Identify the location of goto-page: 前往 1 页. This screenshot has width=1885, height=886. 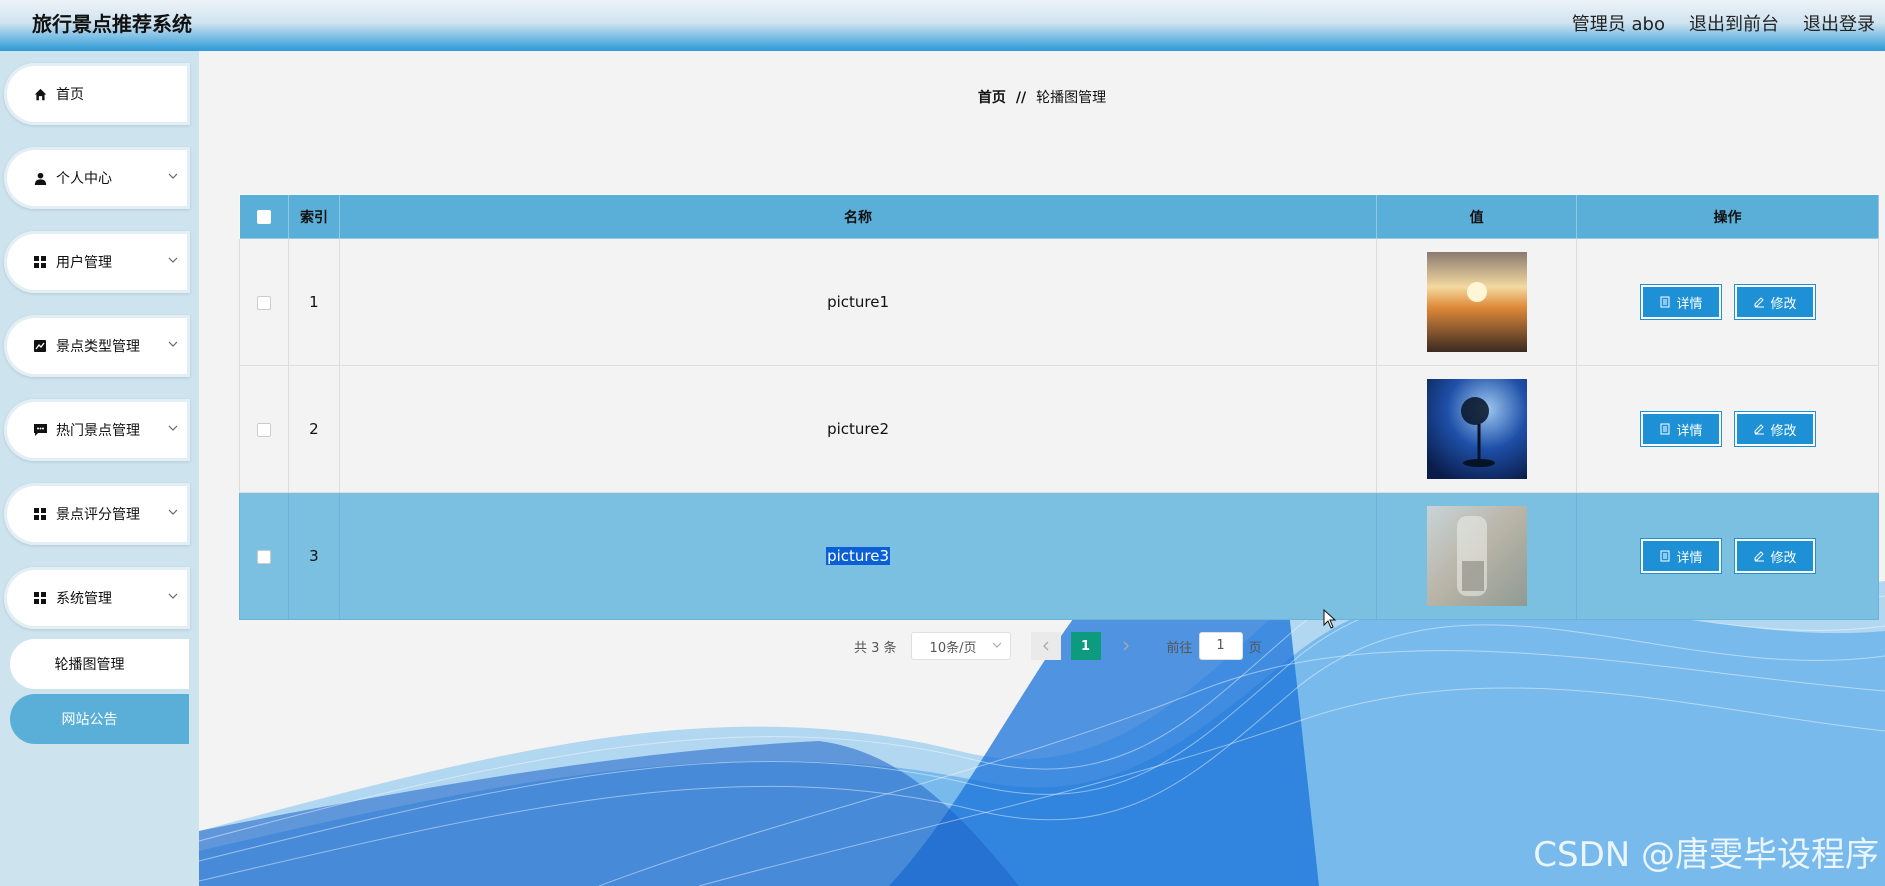
(1214, 646).